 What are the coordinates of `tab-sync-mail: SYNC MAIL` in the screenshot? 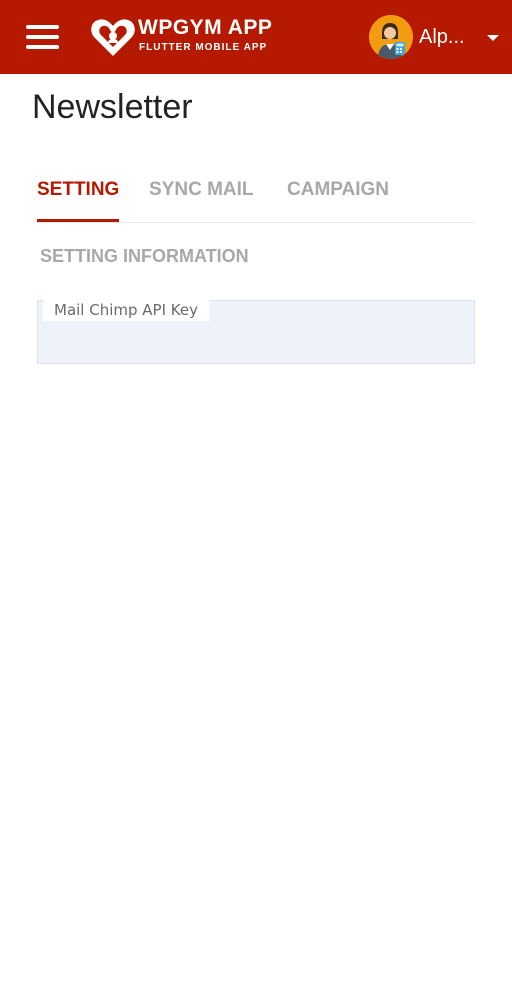 It's located at (201, 201).